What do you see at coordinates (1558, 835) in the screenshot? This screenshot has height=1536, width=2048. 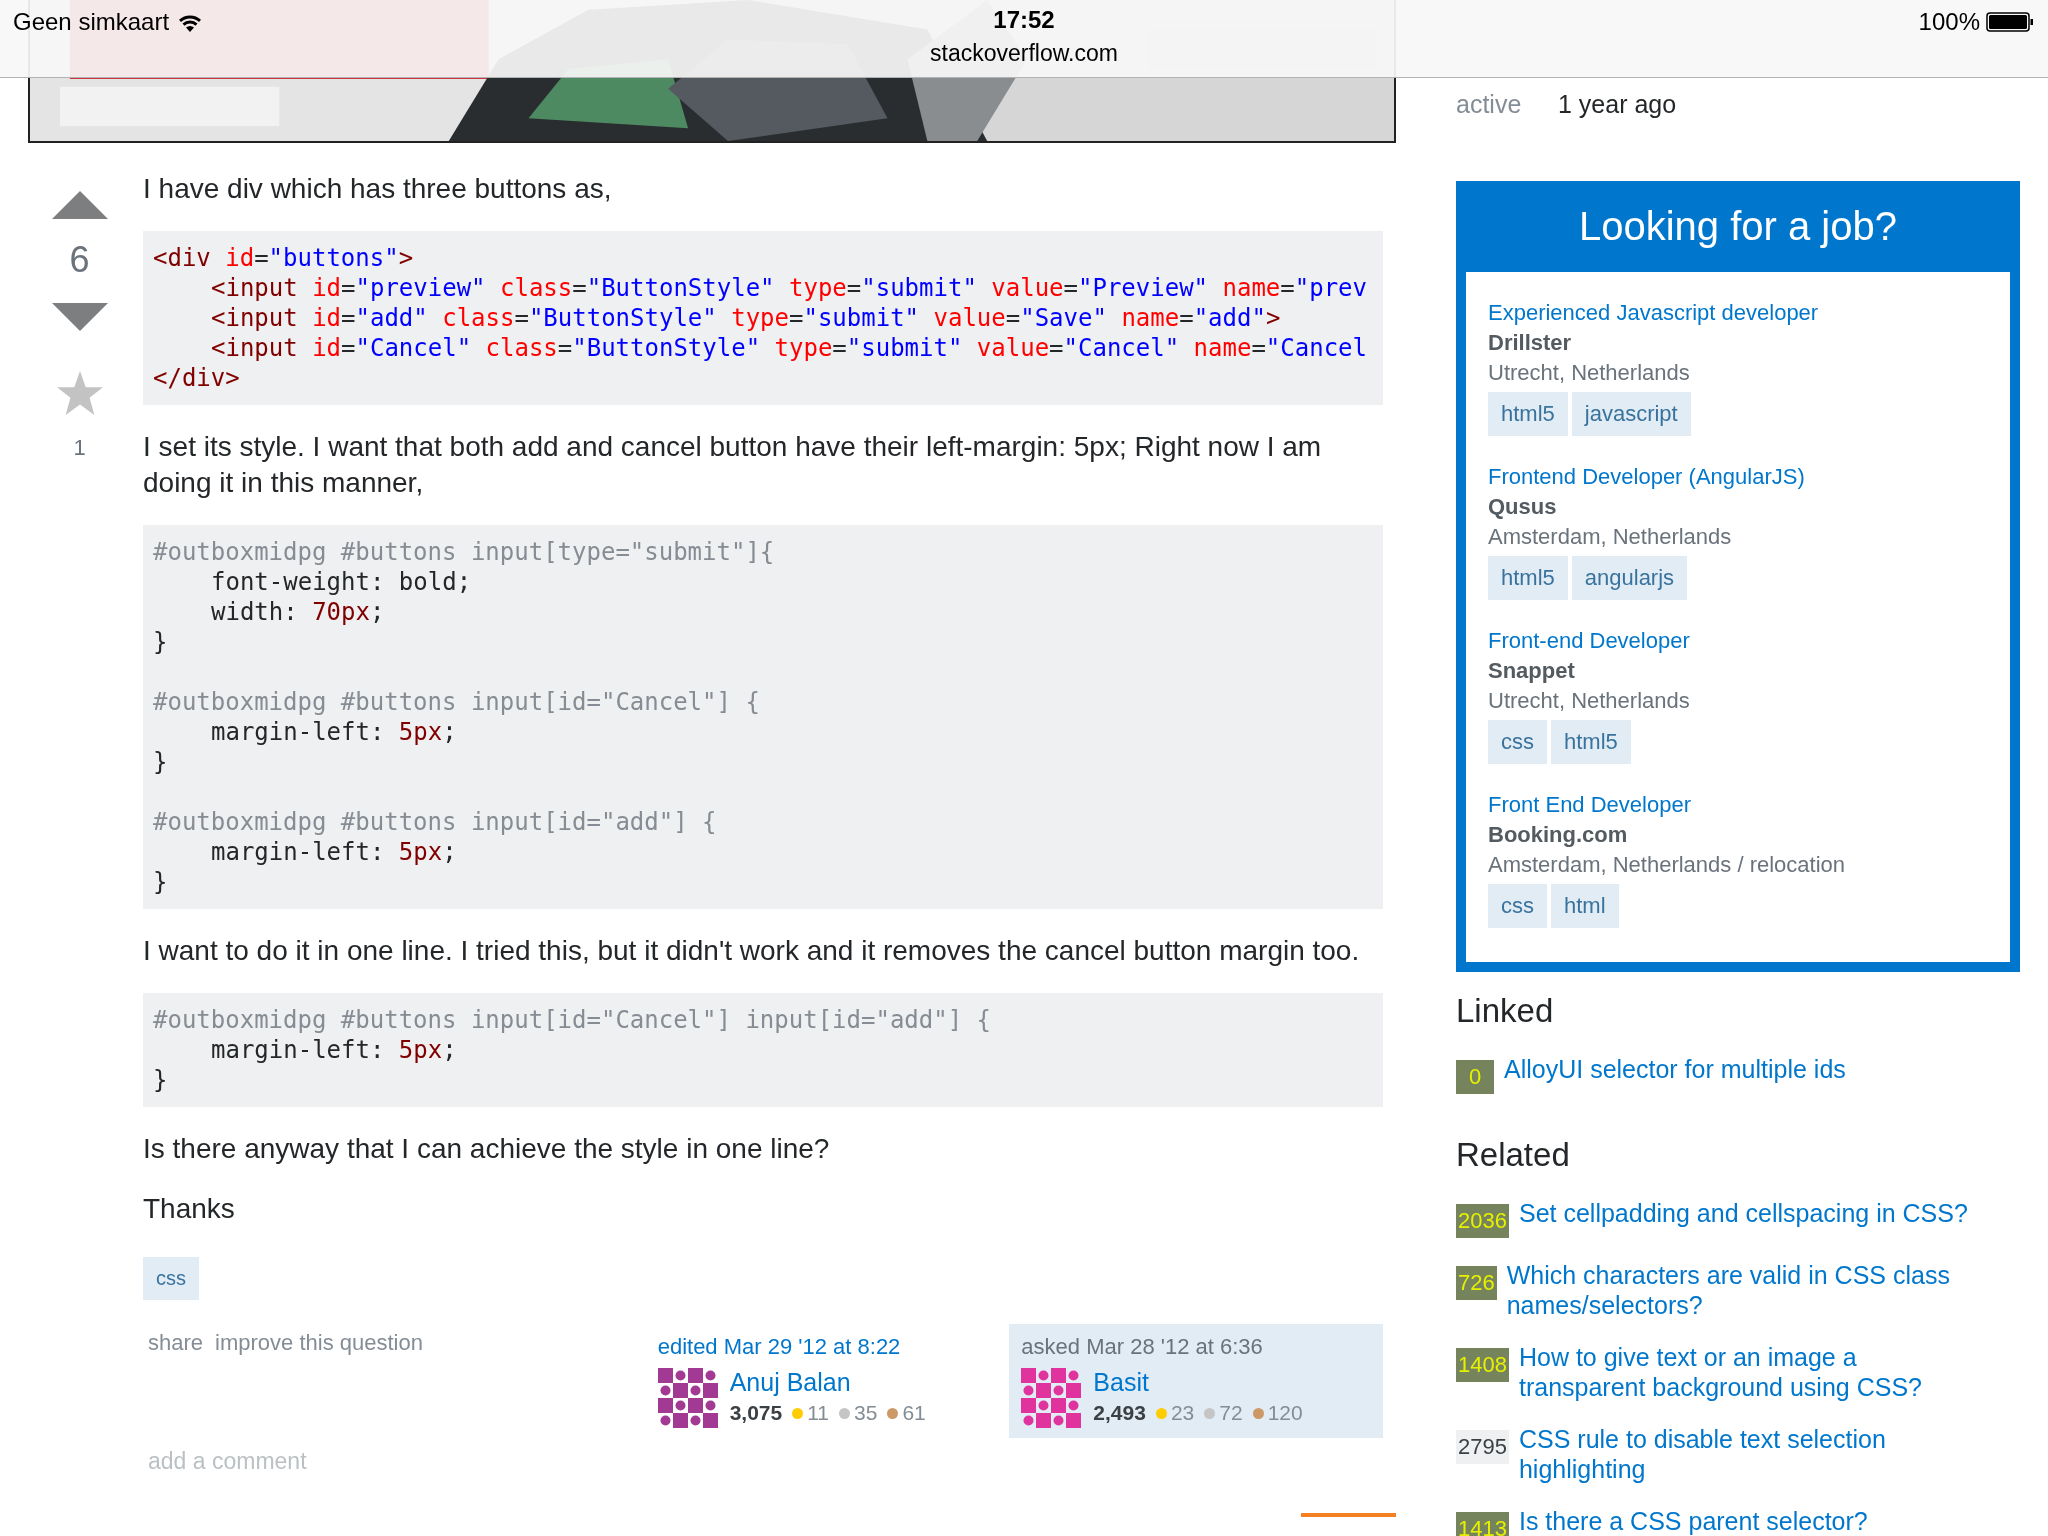 I see `company-name: Booking.com` at bounding box center [1558, 835].